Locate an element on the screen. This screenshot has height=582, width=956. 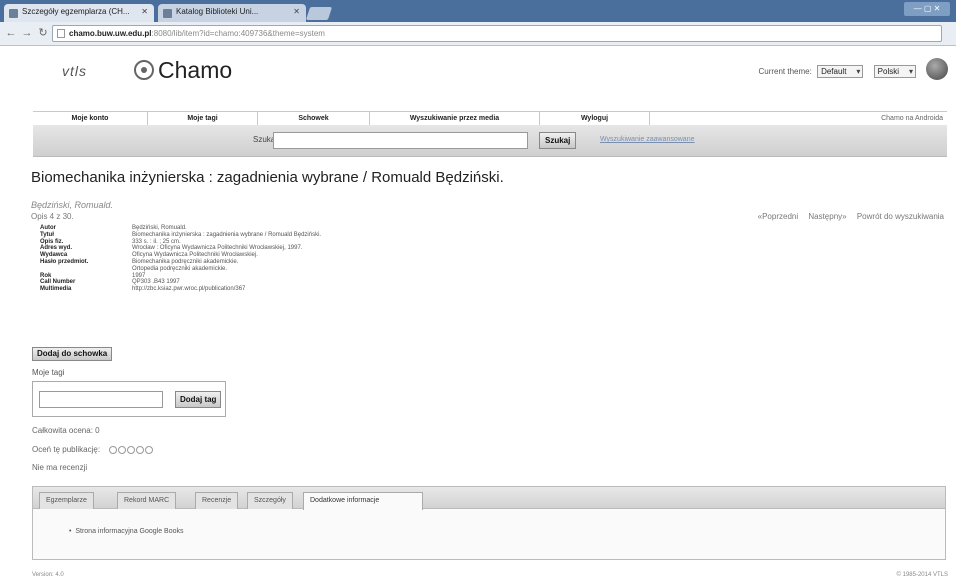
help-icon is located at coordinates (937, 69).